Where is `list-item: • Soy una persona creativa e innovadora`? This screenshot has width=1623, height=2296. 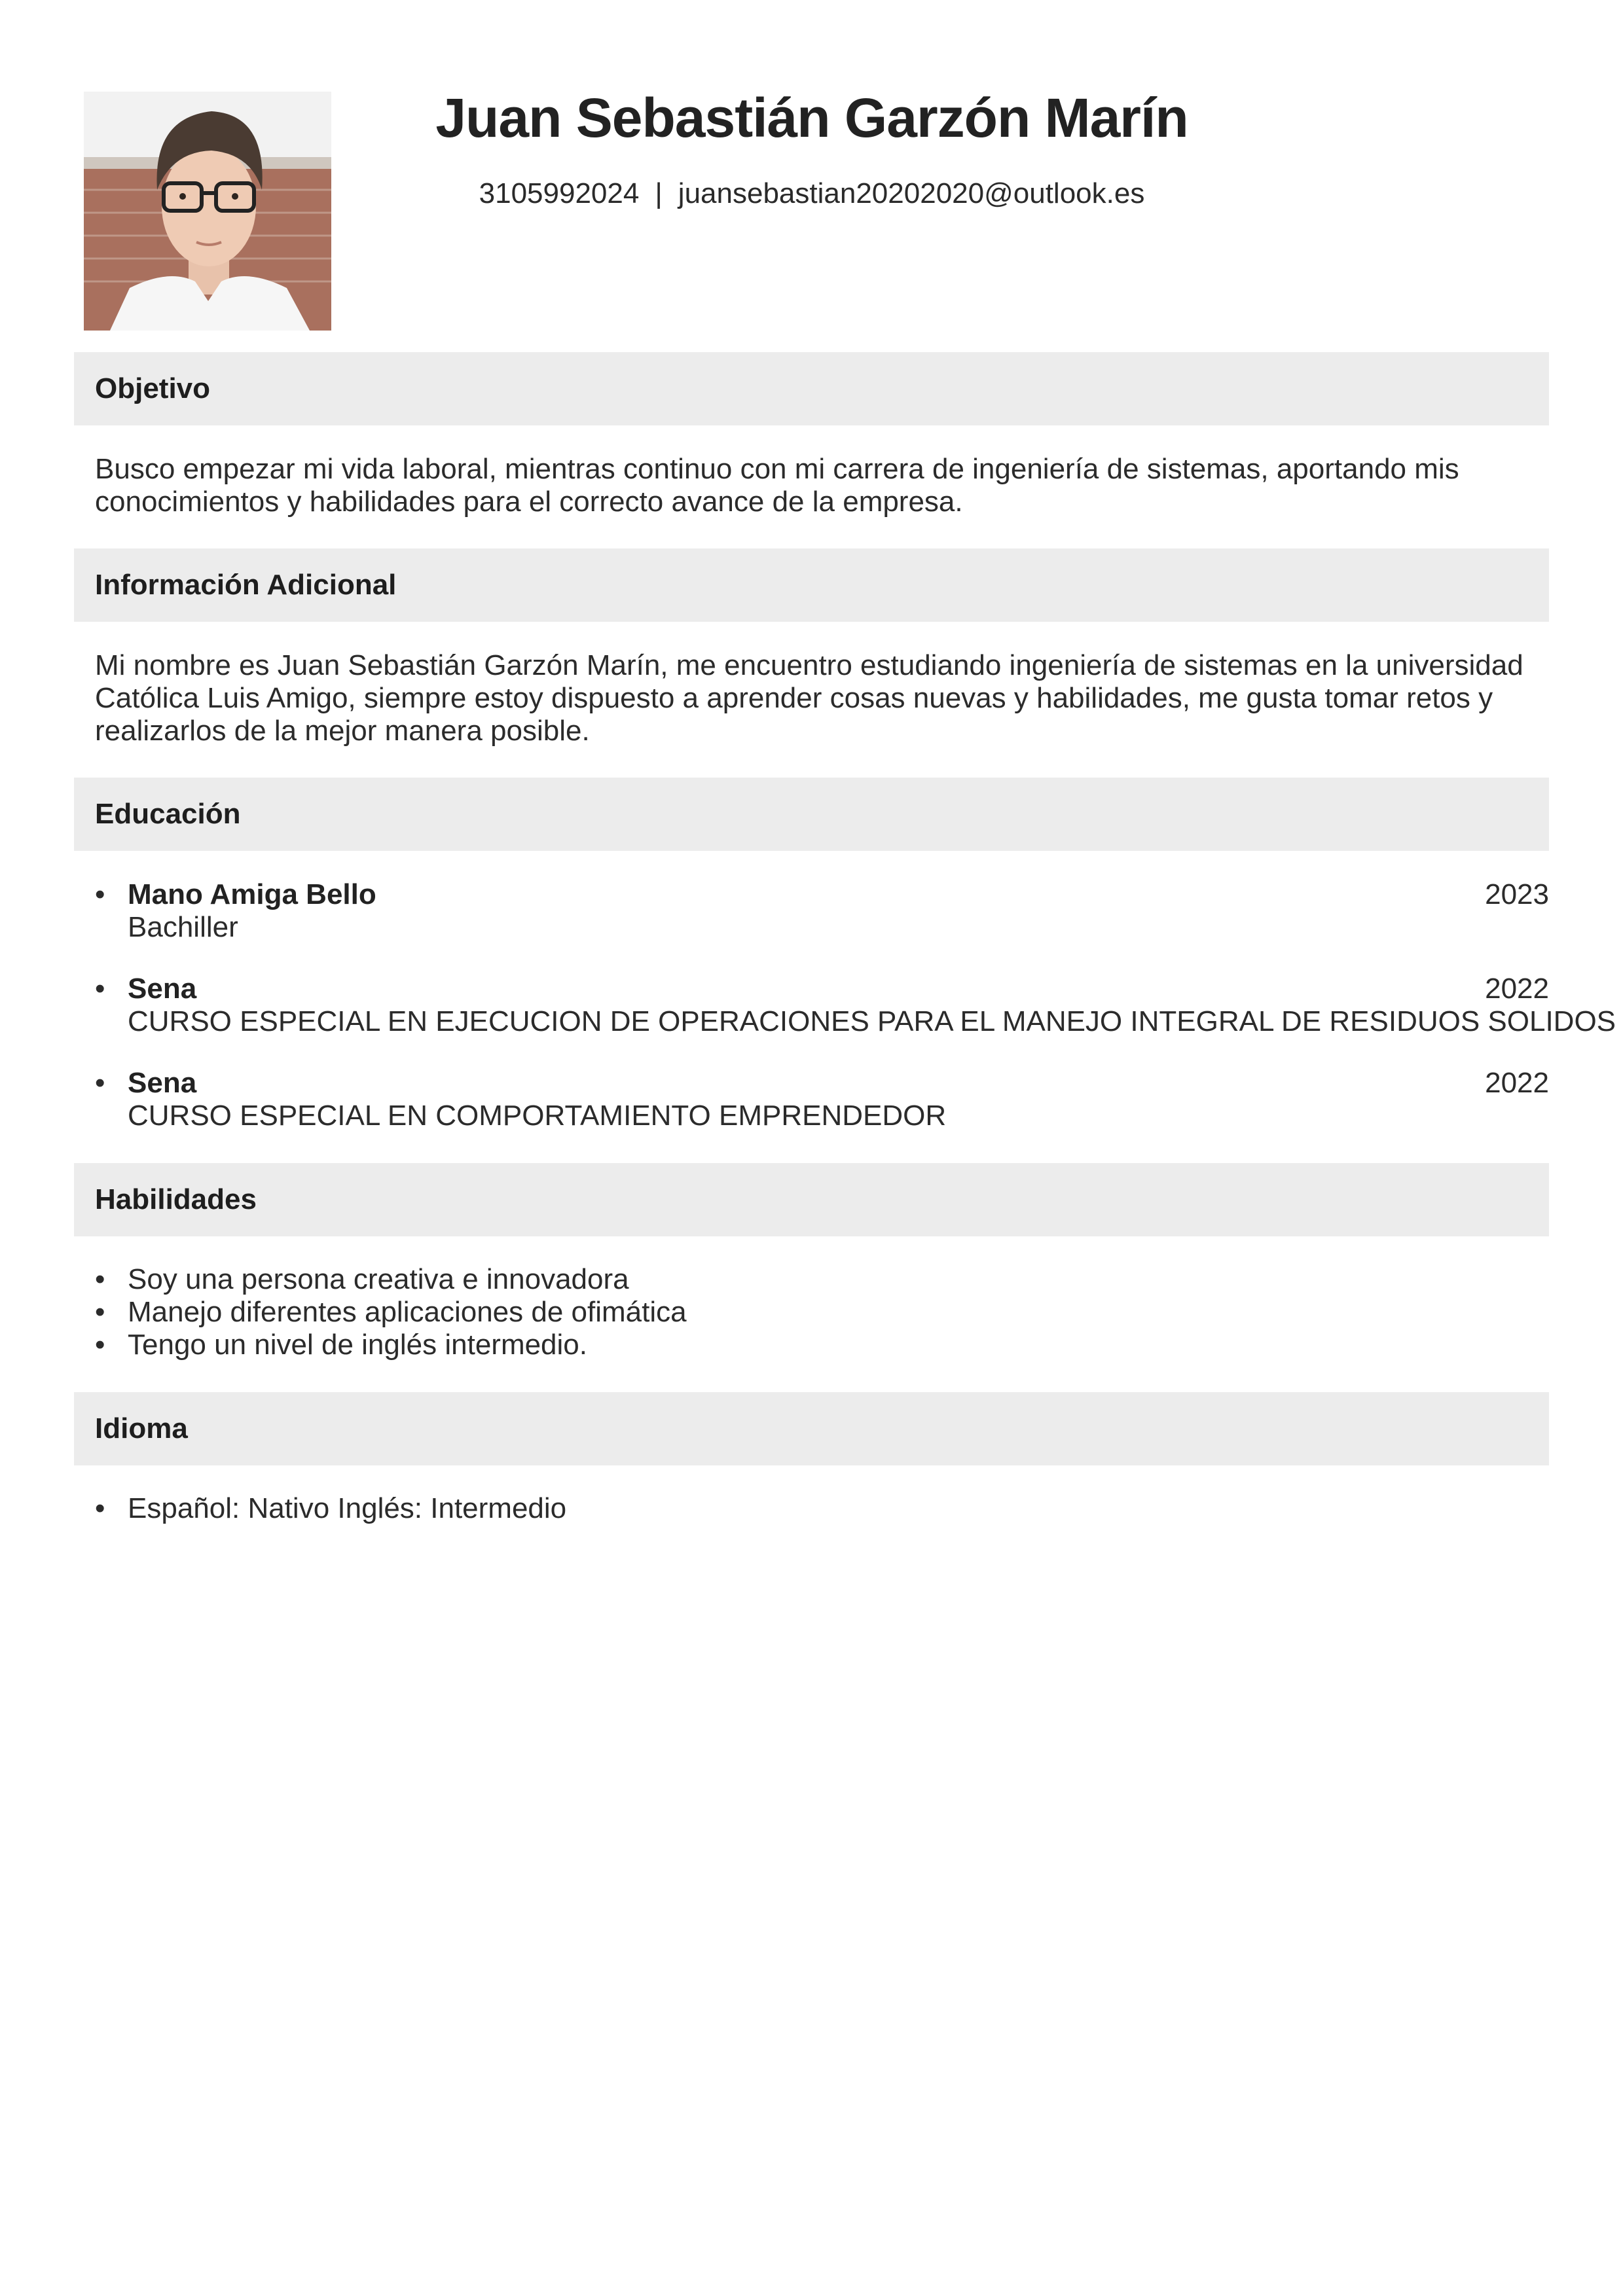
list-item: • Soy una persona creativa e innovadora is located at coordinates (815, 1279).